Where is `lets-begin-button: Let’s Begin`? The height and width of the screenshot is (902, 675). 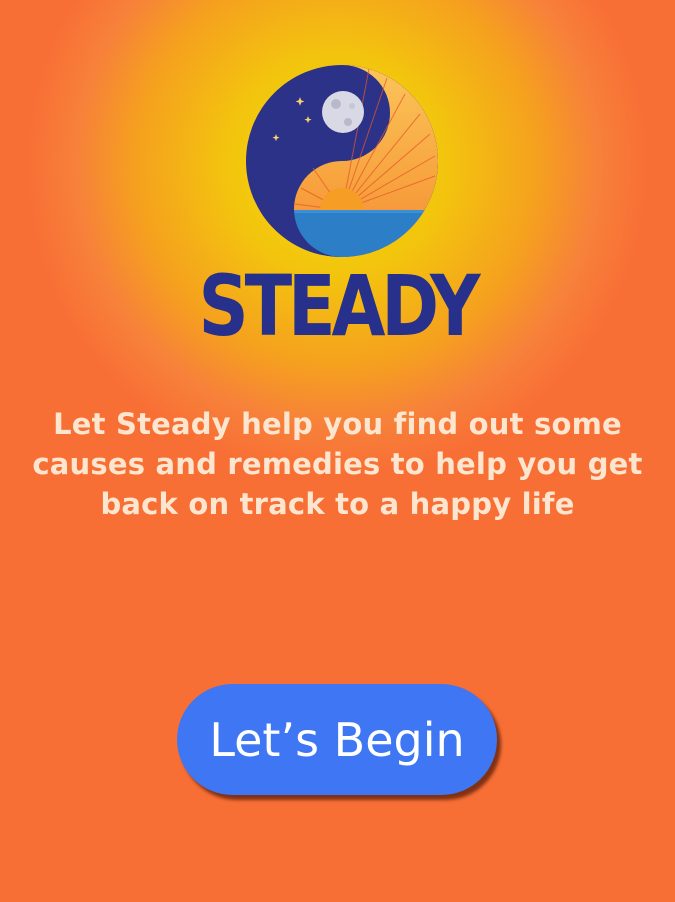
lets-begin-button: Let’s Begin is located at coordinates (337, 739).